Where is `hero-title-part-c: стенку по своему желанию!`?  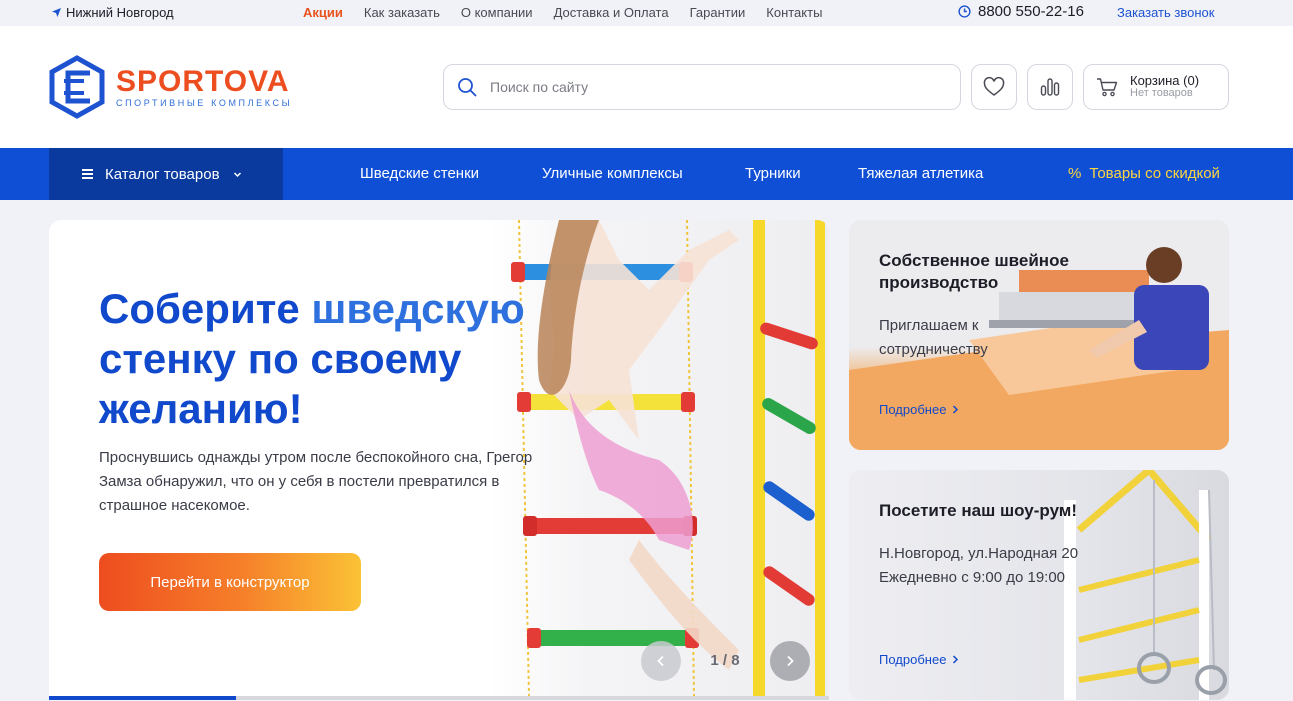
hero-title-part-c: стенку по своему желанию! is located at coordinates (280, 383).